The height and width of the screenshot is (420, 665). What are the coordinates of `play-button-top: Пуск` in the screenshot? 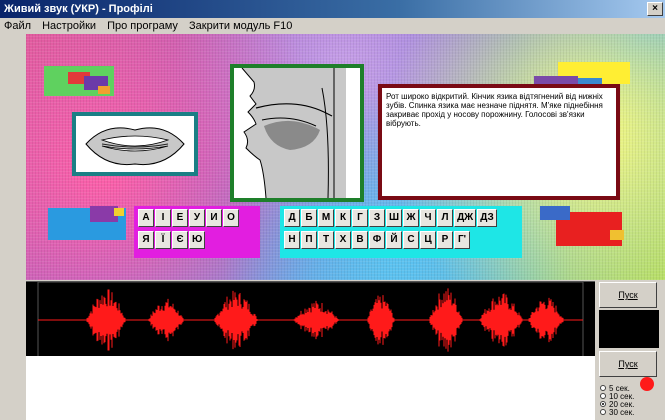 It's located at (628, 295).